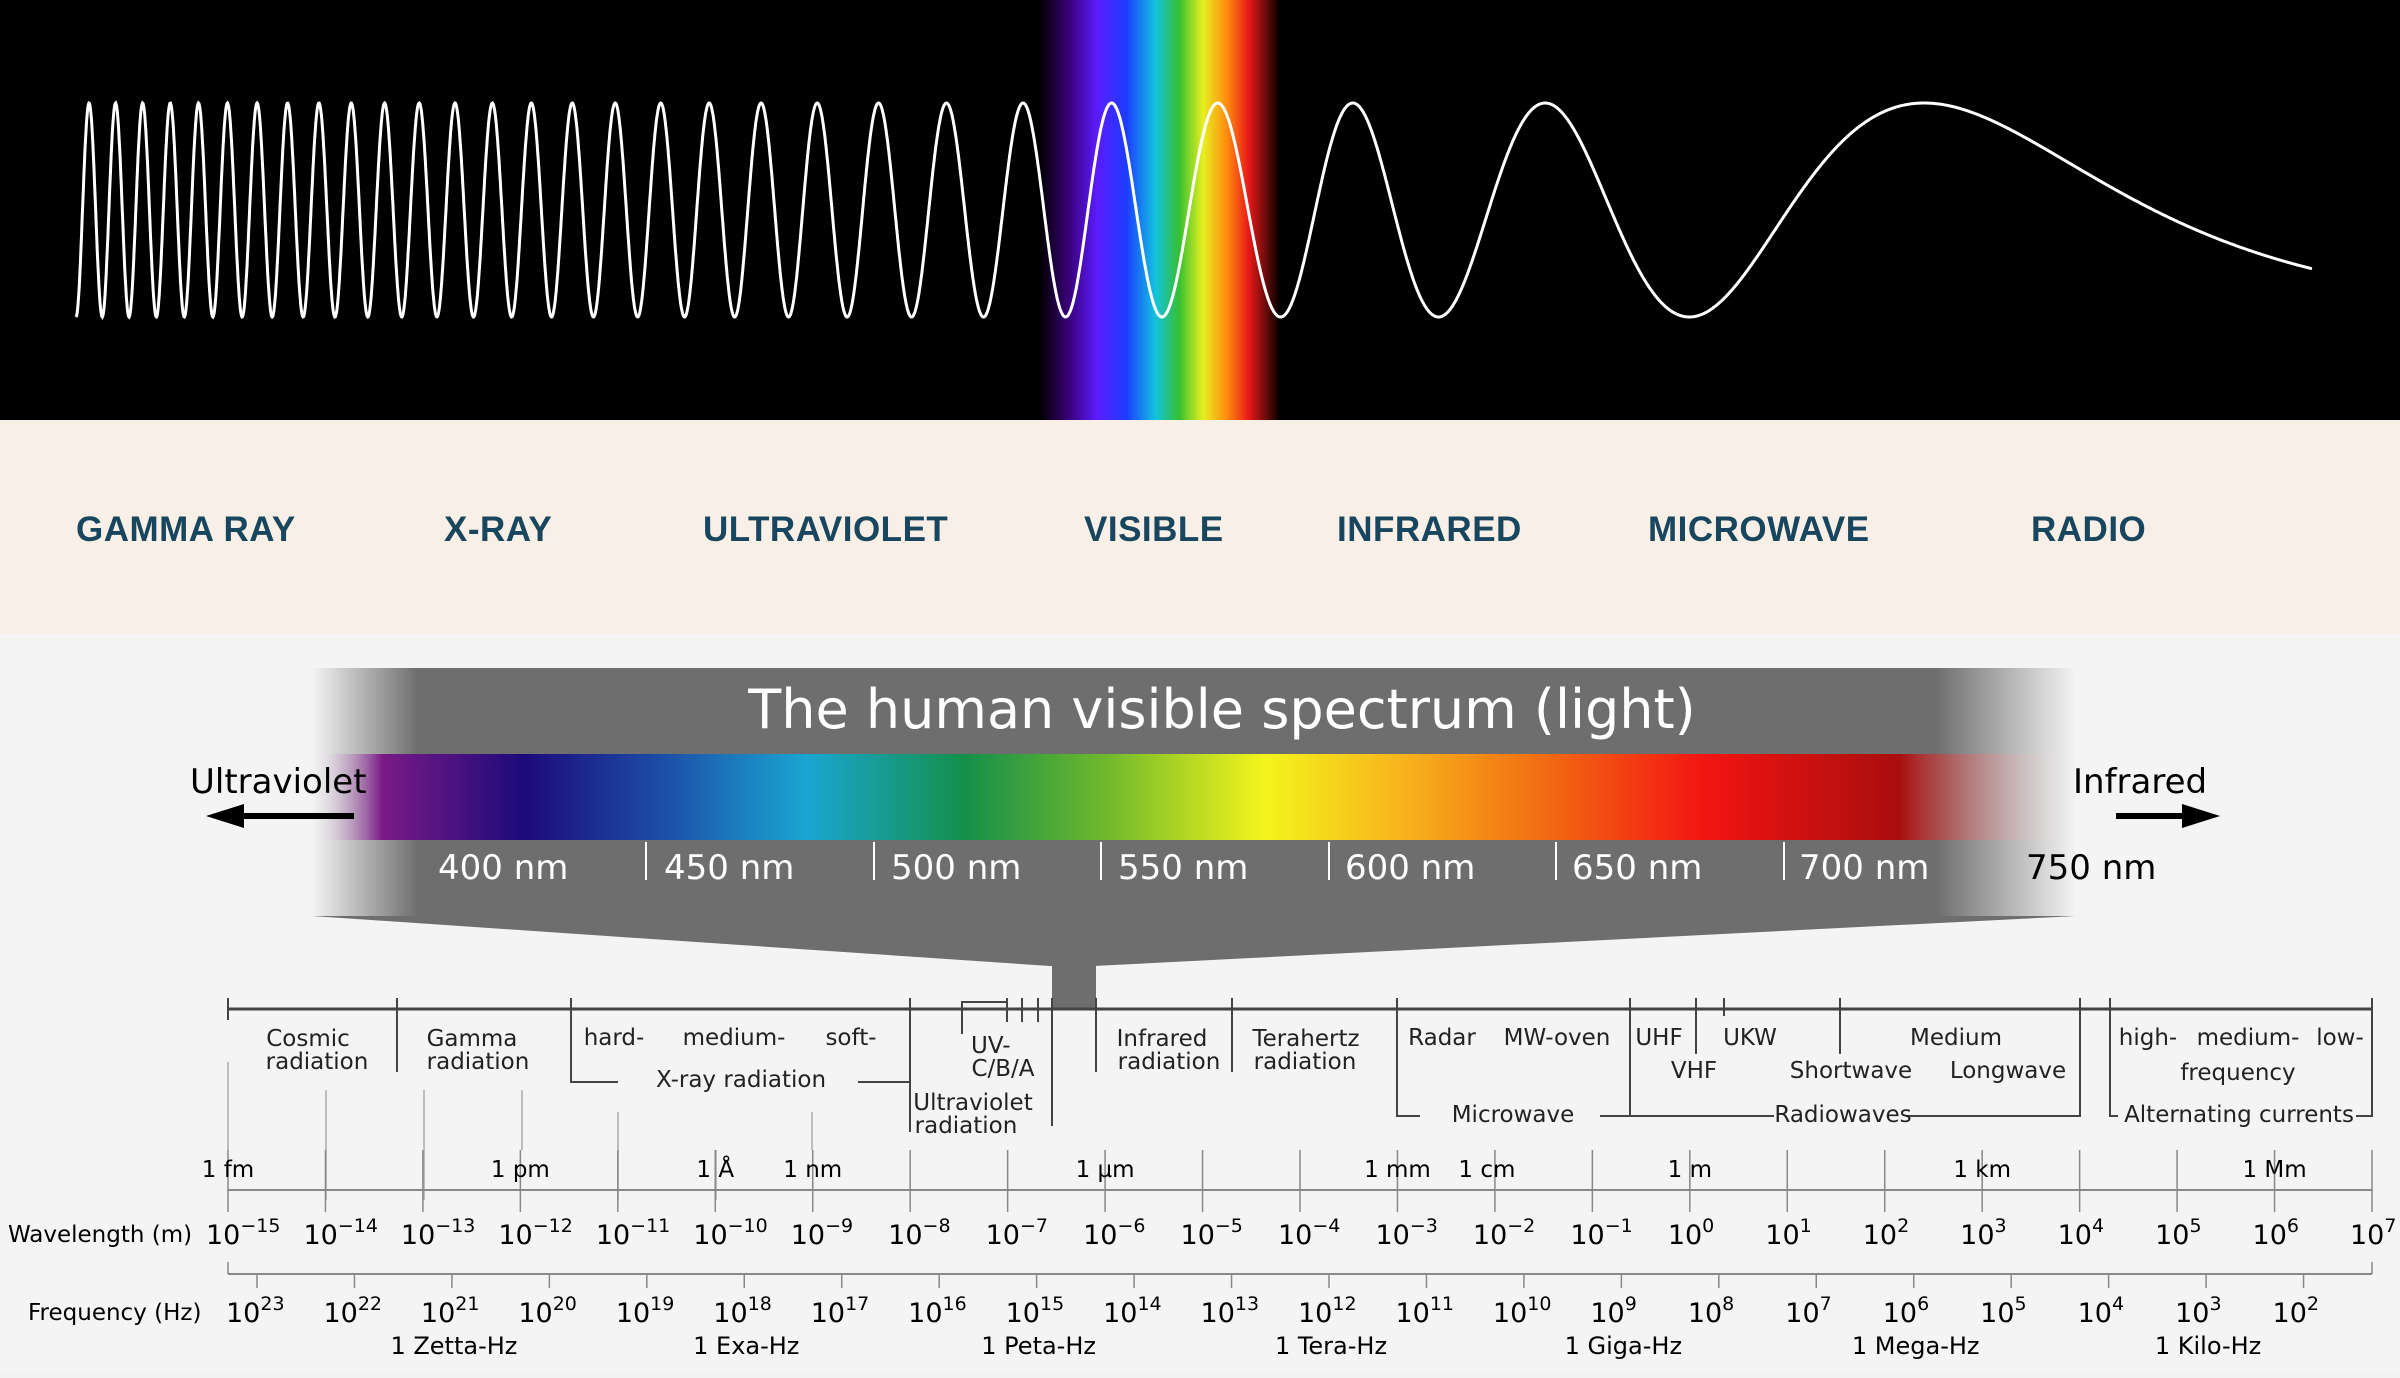 Image resolution: width=2400 pixels, height=1378 pixels. Describe the element at coordinates (2276, 1233) in the screenshot. I see `wavelength-tick-label: 106` at that location.